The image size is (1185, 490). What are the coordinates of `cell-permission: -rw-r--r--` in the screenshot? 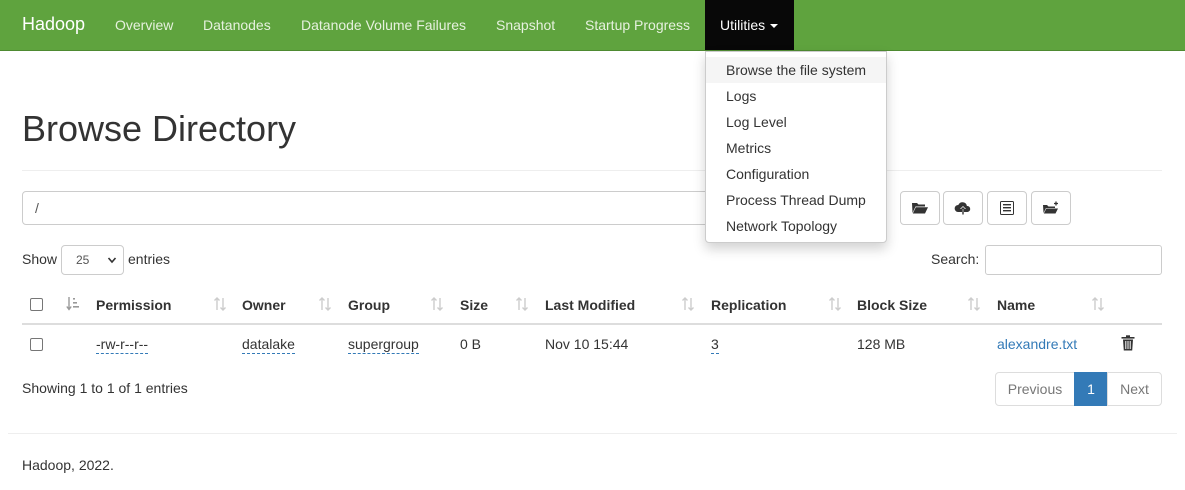 It's located at (122, 345).